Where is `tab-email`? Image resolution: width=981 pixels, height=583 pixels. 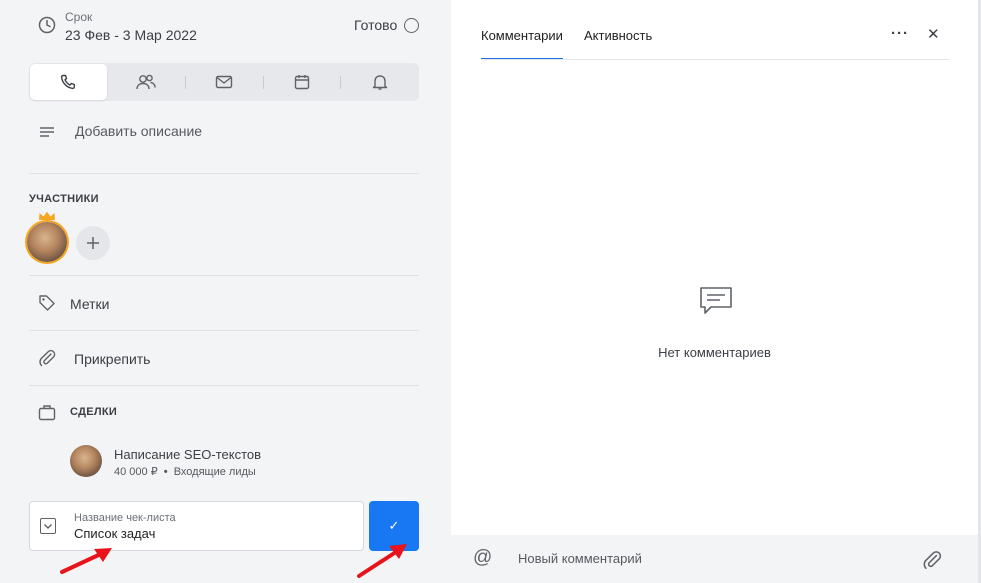
tab-email is located at coordinates (223, 82).